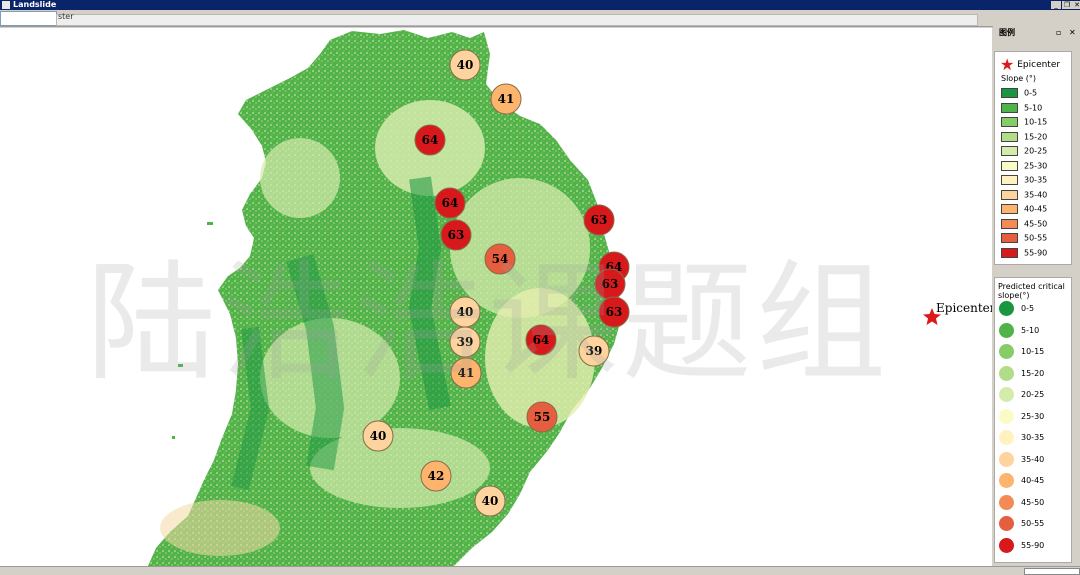 This screenshot has height=575, width=1080. I want to click on restore-button: ❐, so click(1067, 5).